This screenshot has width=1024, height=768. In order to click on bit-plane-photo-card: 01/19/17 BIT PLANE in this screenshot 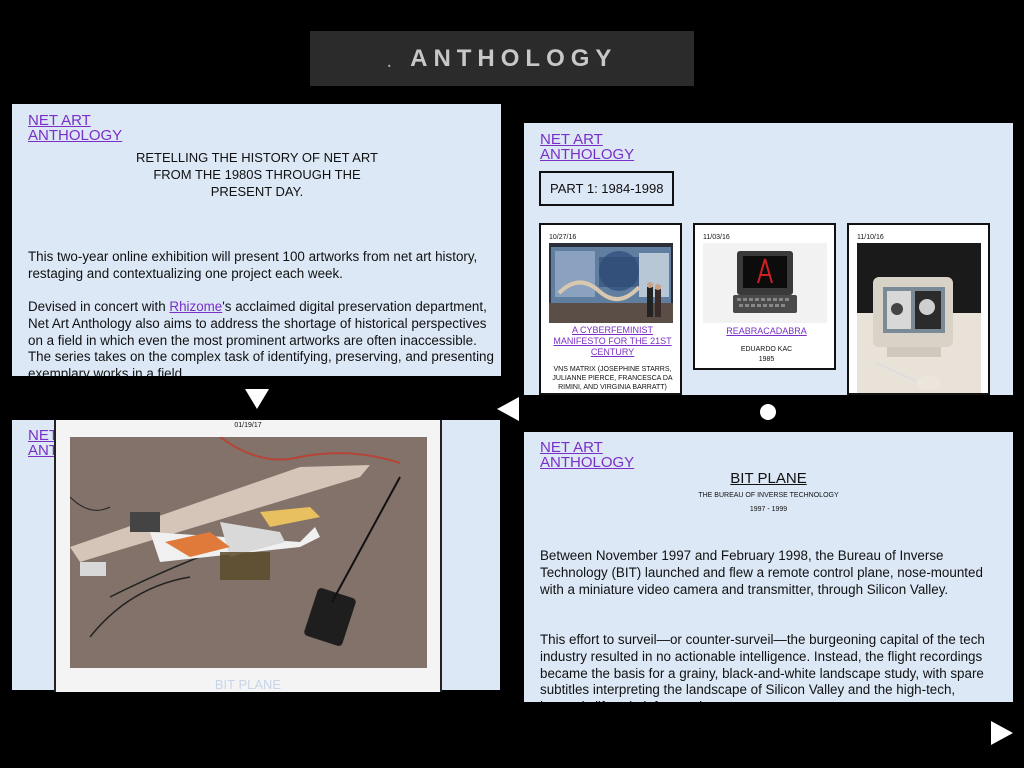, I will do `click(248, 556)`.